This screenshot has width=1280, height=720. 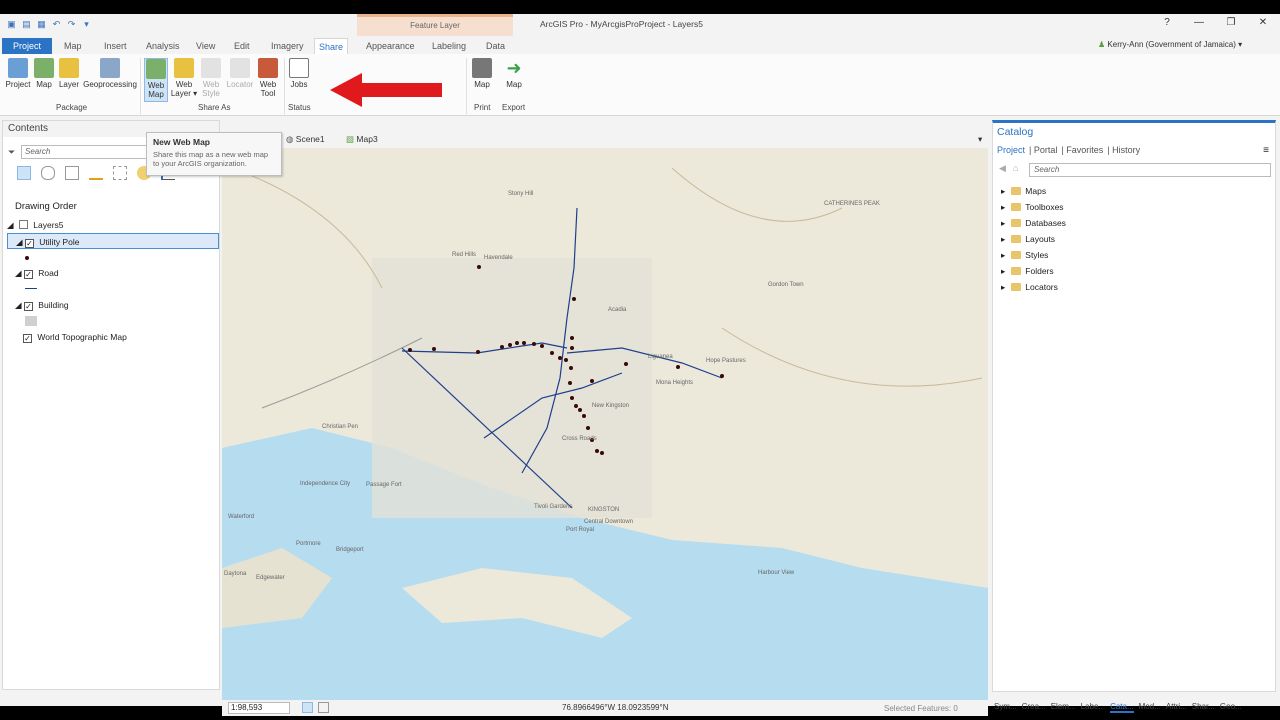 What do you see at coordinates (1015, 168) in the screenshot?
I see `home-icon: ⌂` at bounding box center [1015, 168].